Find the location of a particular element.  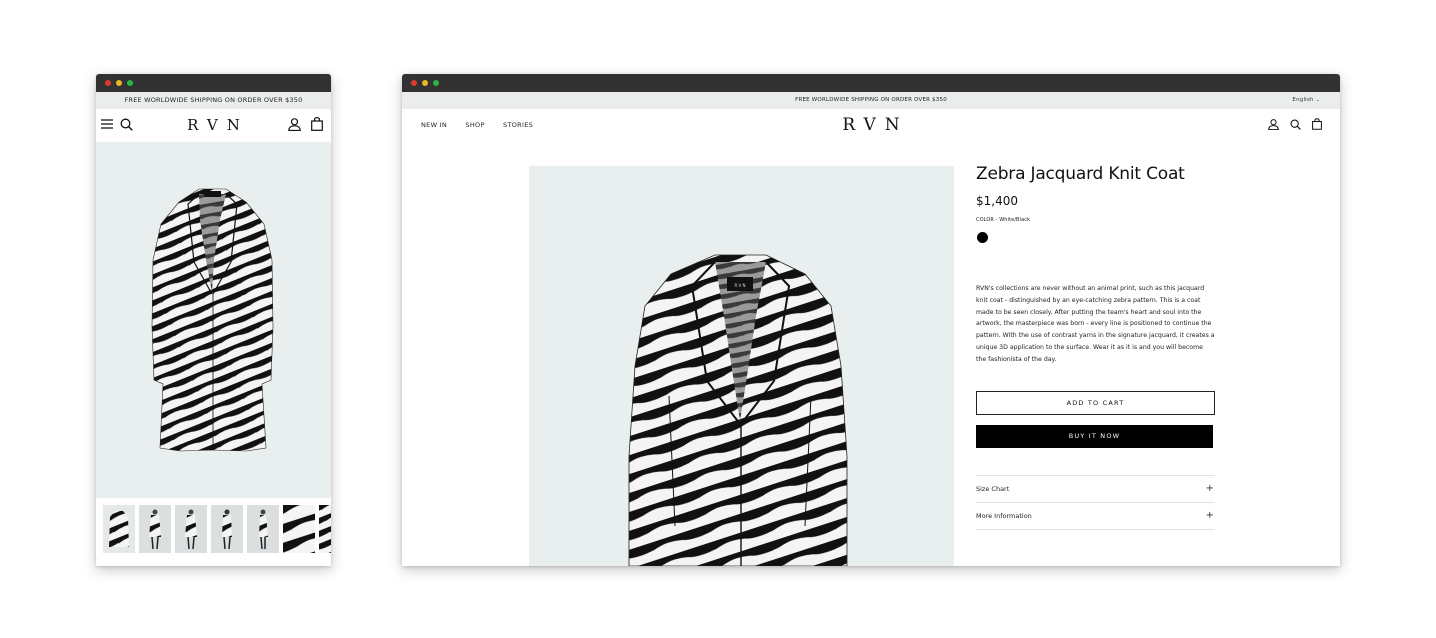

color-swatch-black is located at coordinates (982, 237).